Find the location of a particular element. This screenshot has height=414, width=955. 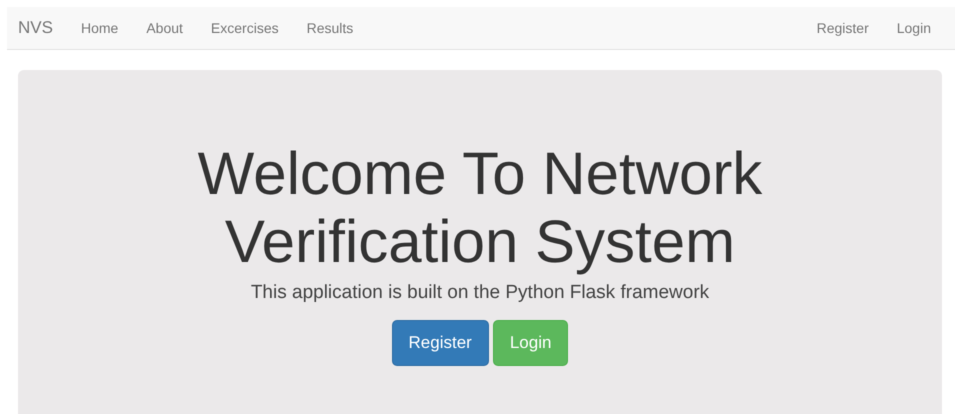

brand-link: NVS is located at coordinates (35, 28).